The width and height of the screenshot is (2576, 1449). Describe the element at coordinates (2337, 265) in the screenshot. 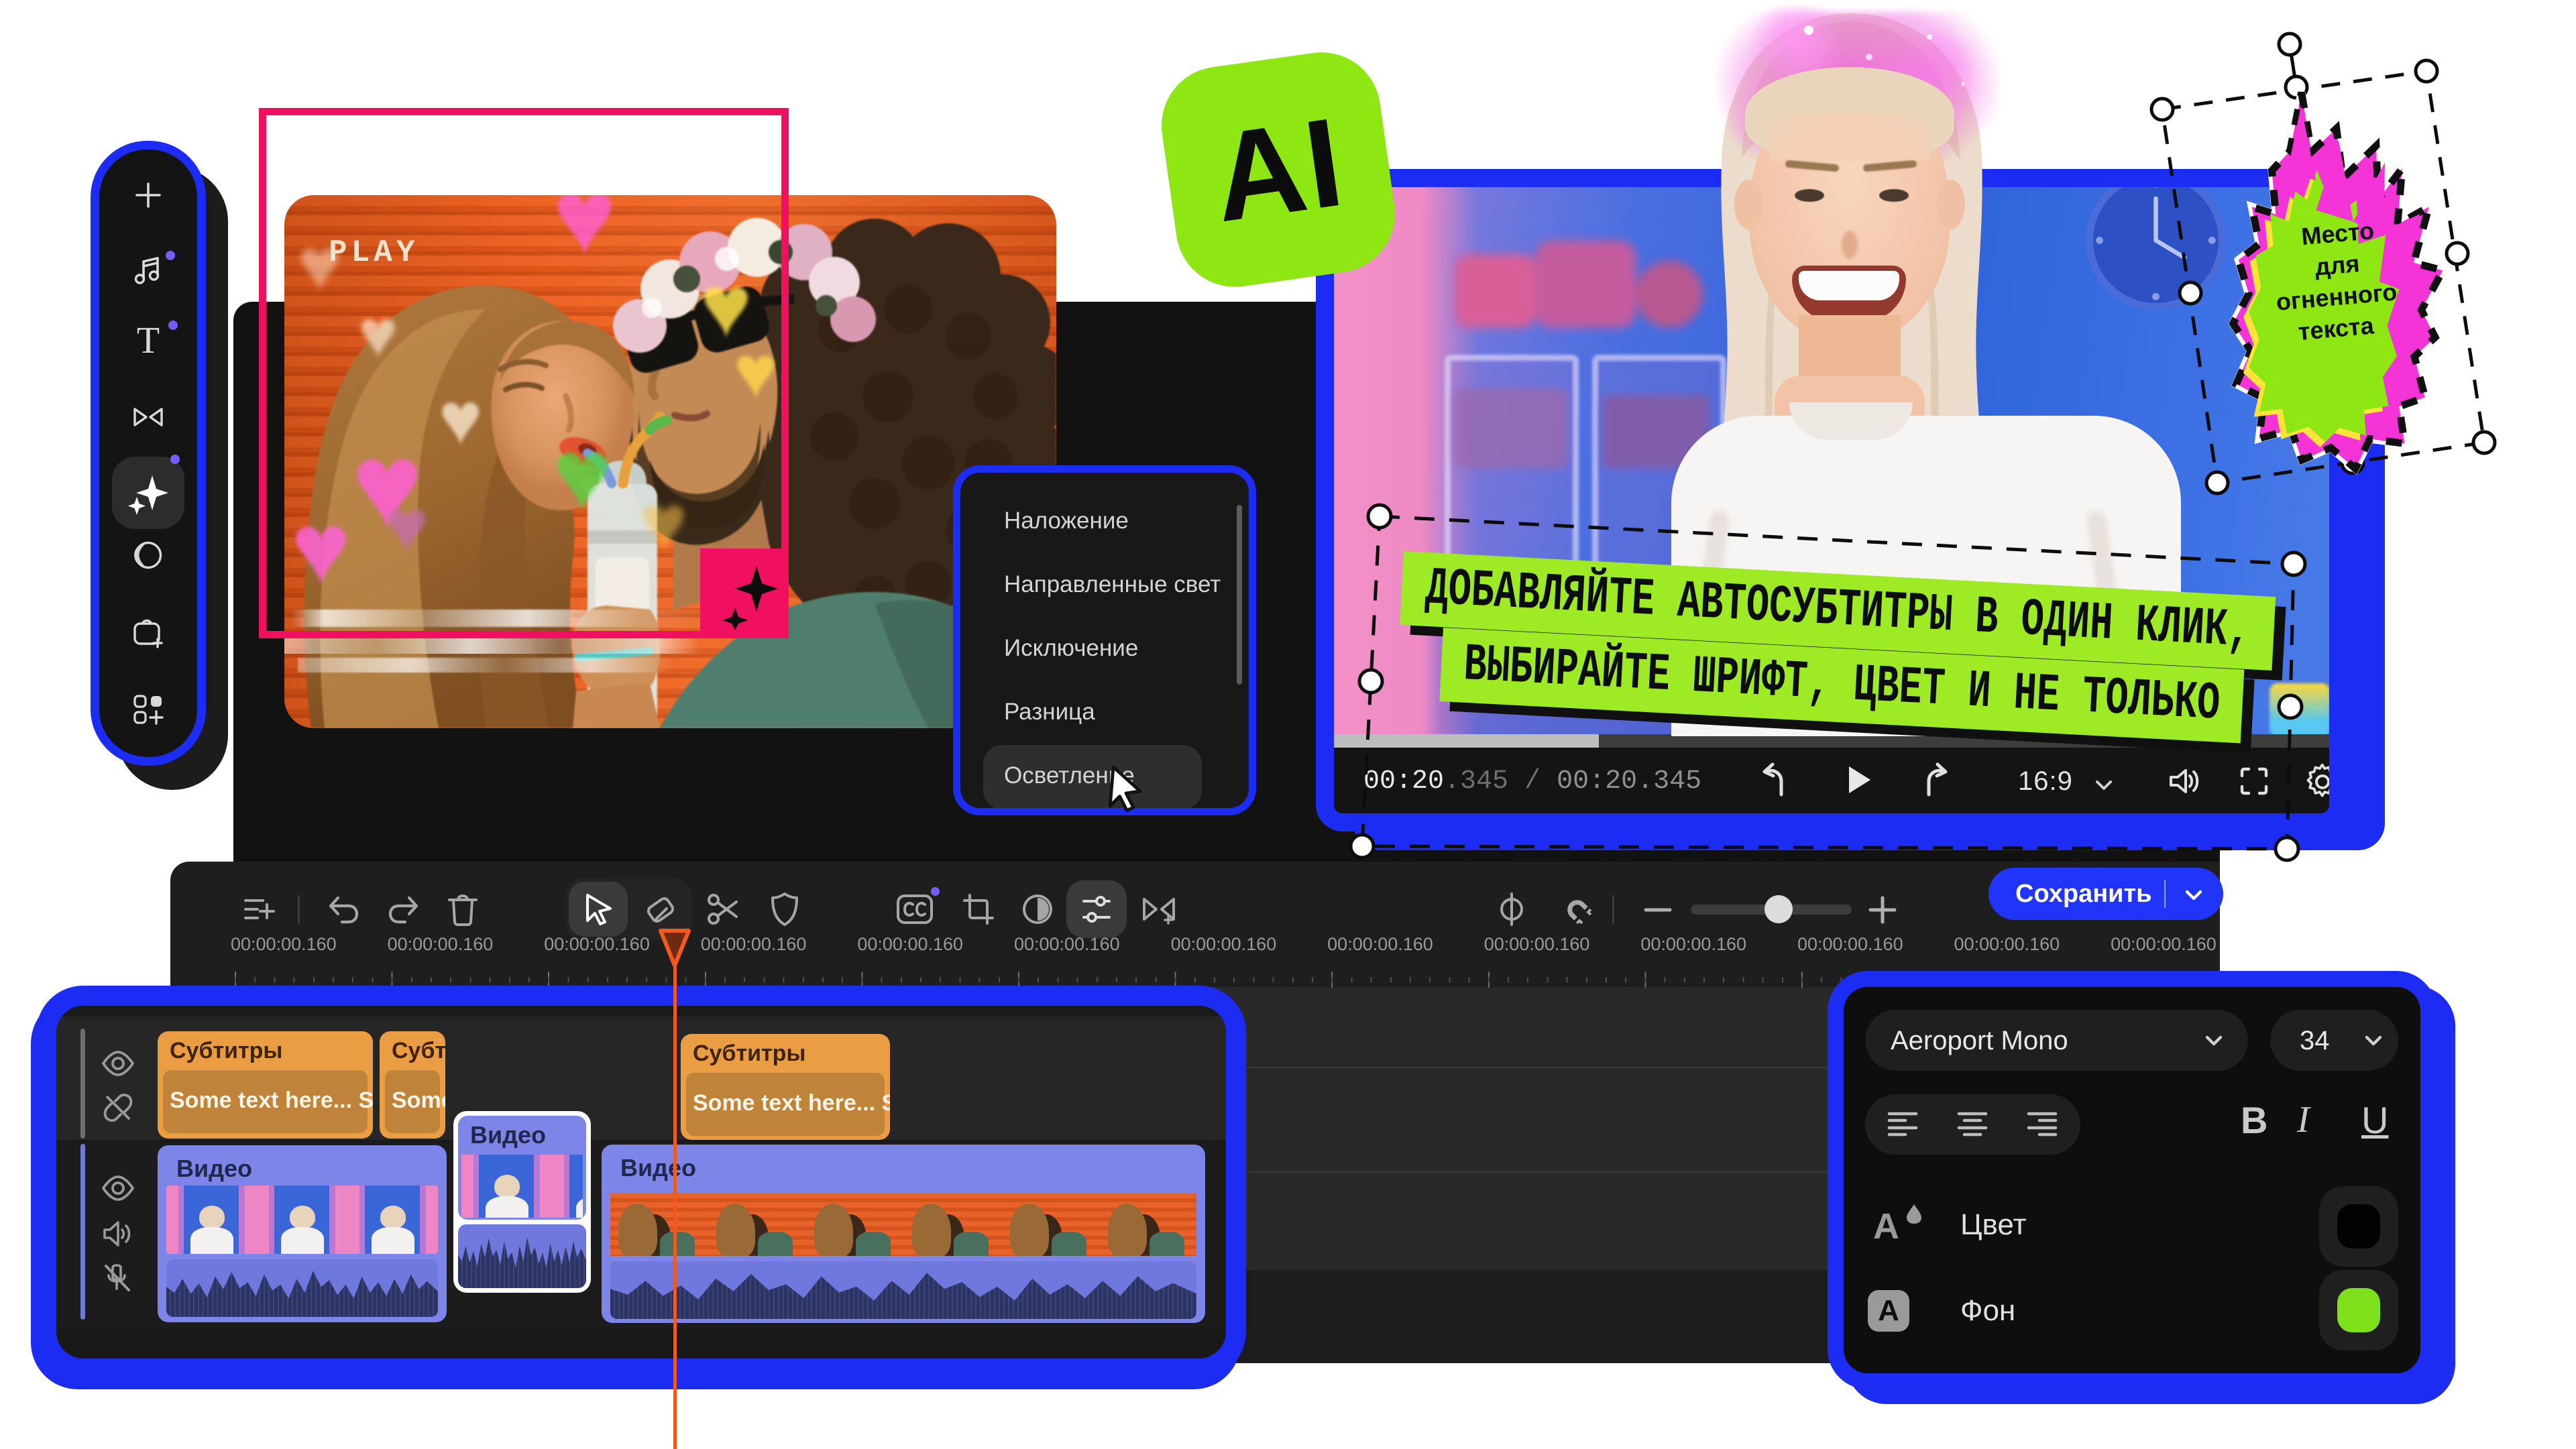

I see `svg-text: для` at that location.